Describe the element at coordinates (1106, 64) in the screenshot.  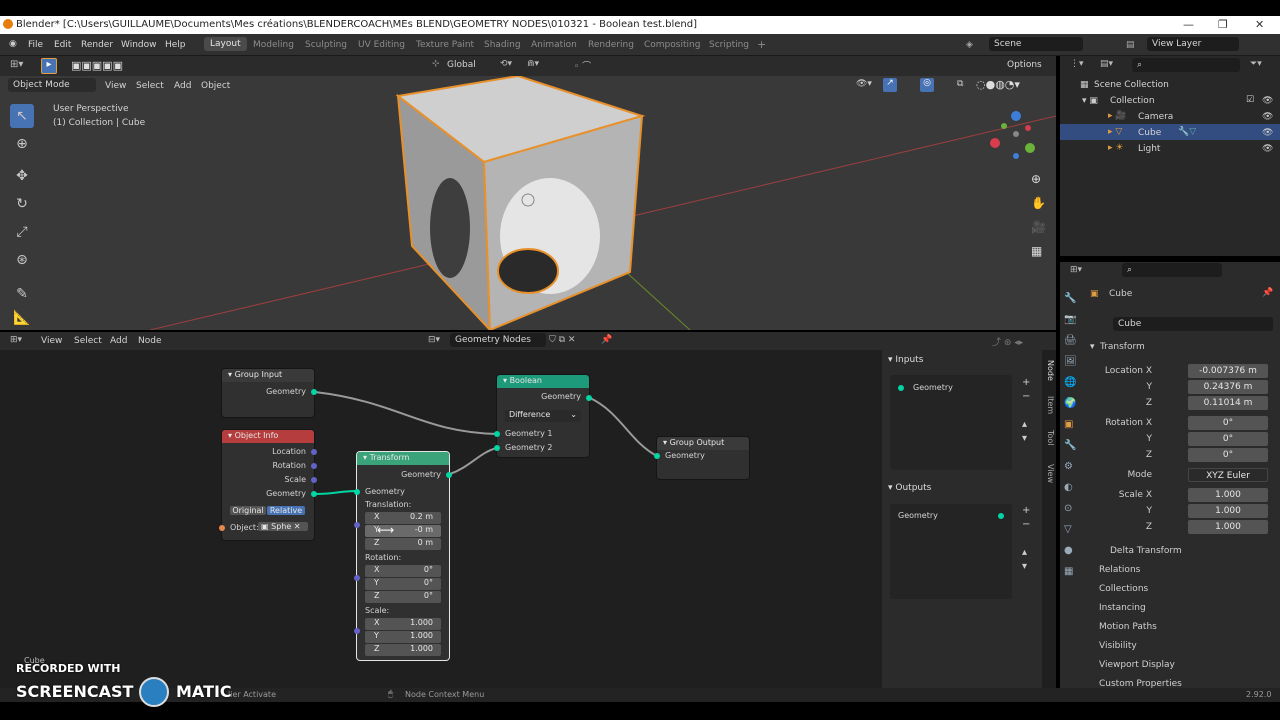
I see `display-mode-icon: ▤▾` at that location.